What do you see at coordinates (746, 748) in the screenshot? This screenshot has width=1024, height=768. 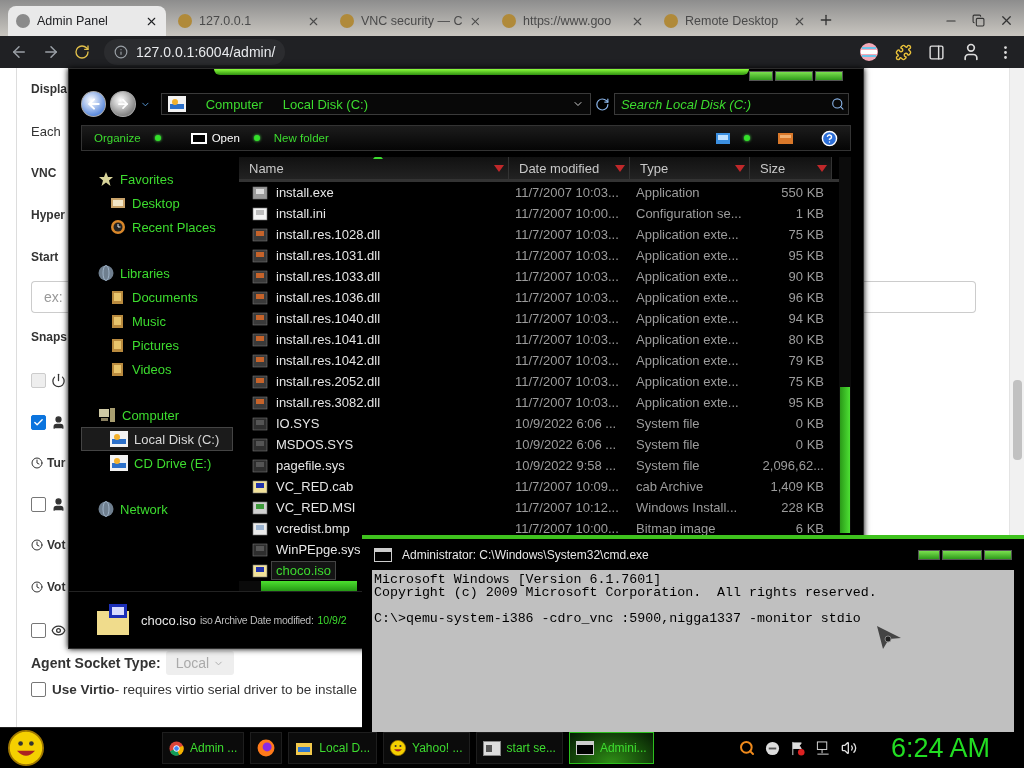 I see `search-icon` at bounding box center [746, 748].